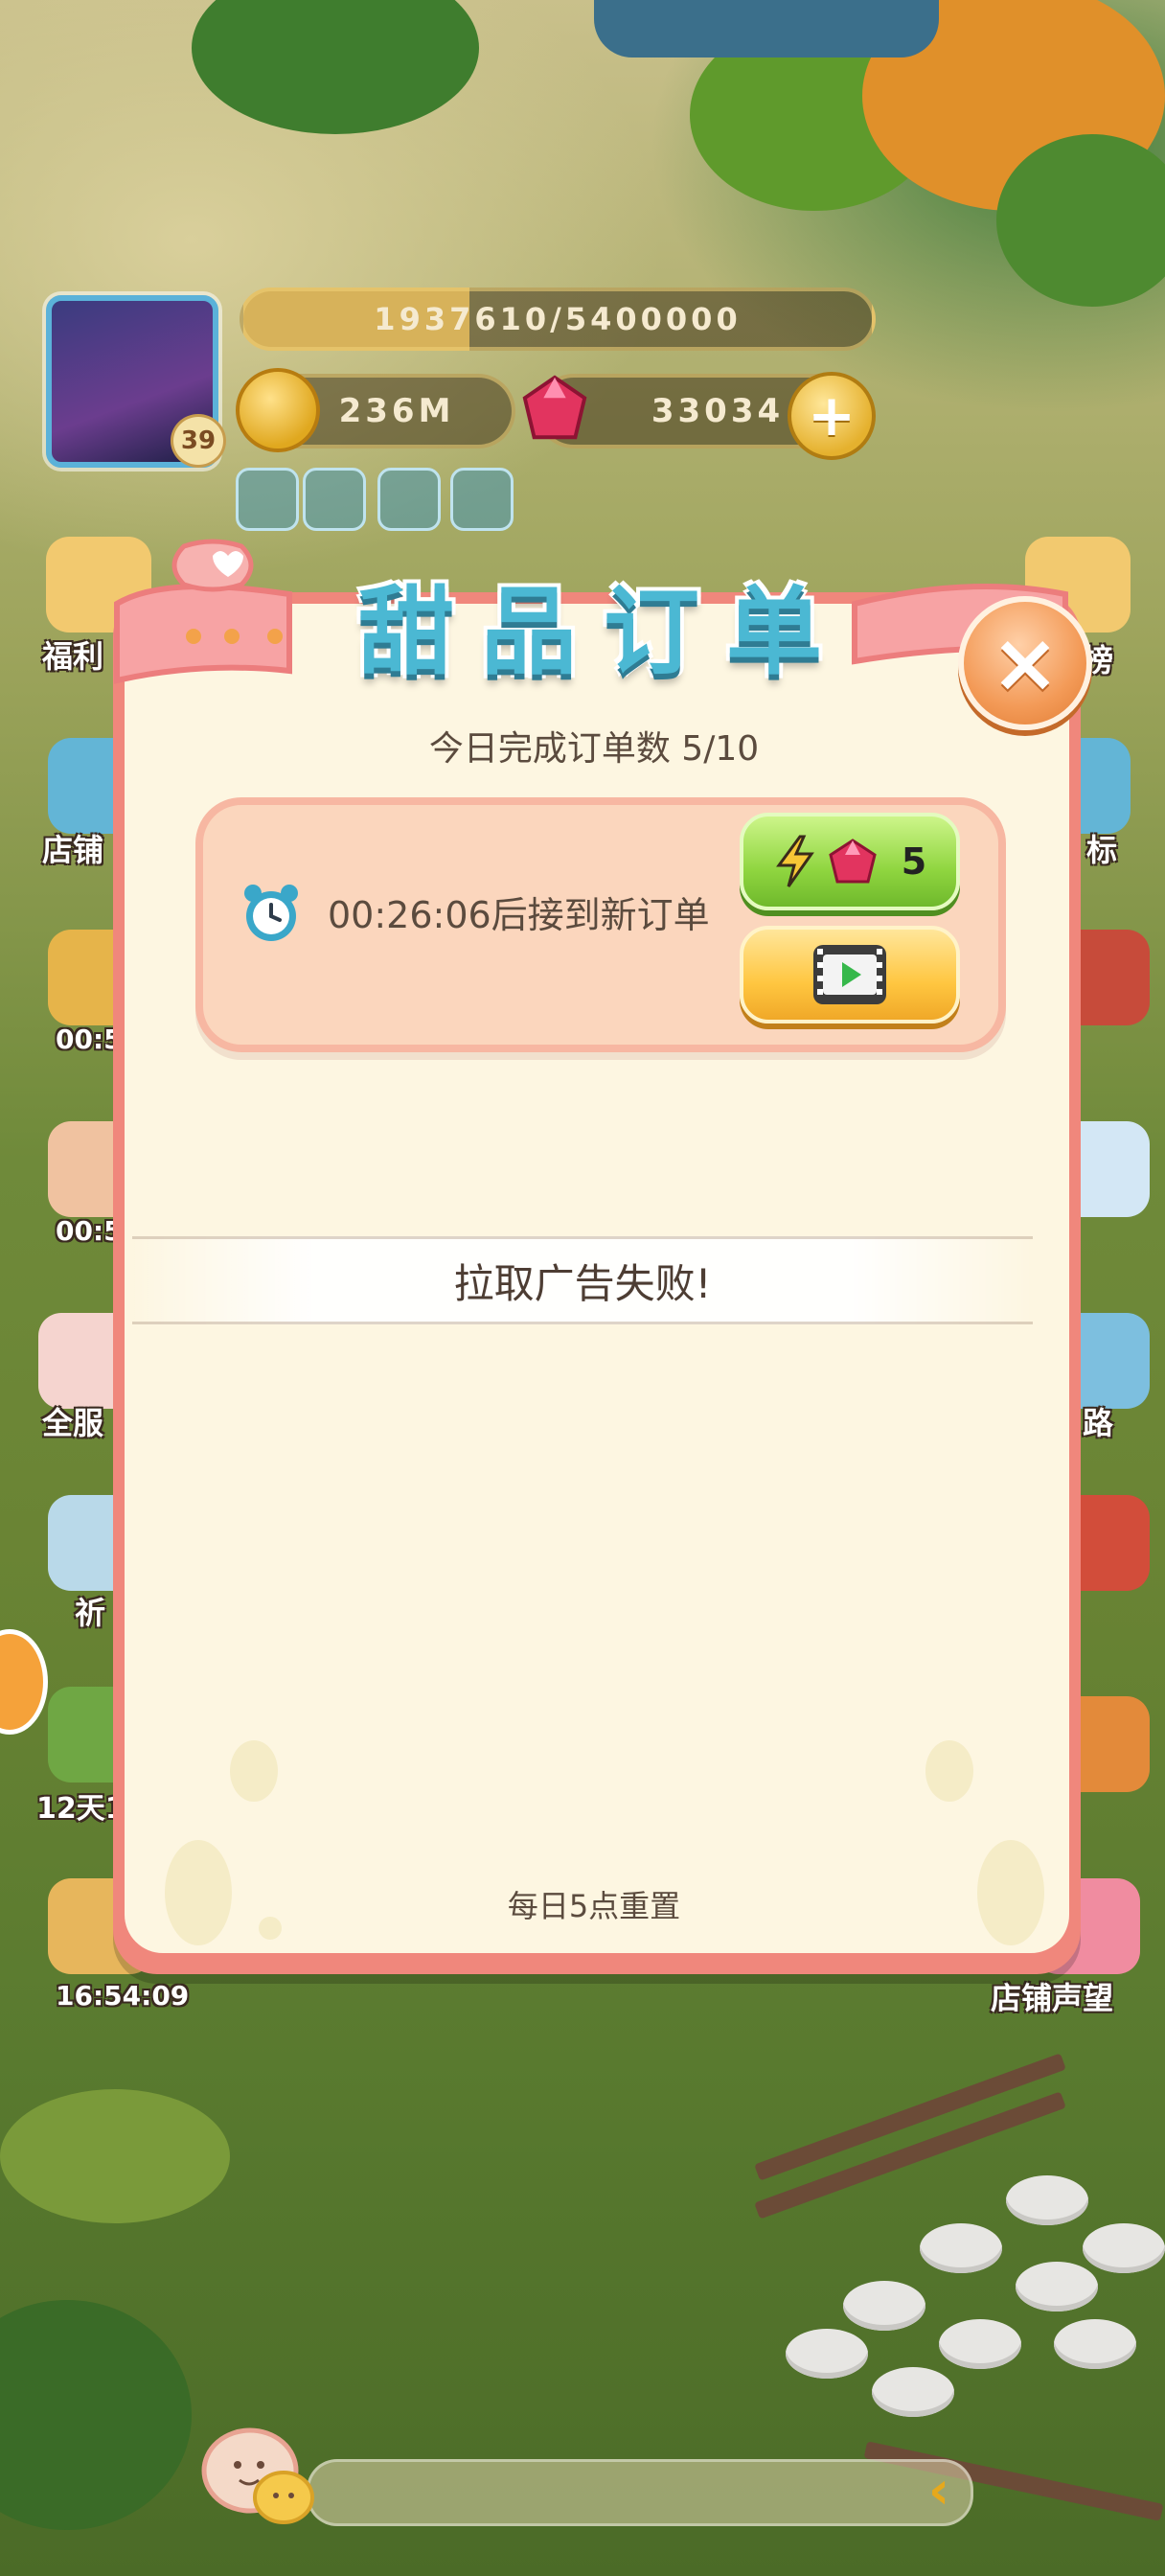  What do you see at coordinates (73, 656) in the screenshot?
I see `welfare-label: 福利` at bounding box center [73, 656].